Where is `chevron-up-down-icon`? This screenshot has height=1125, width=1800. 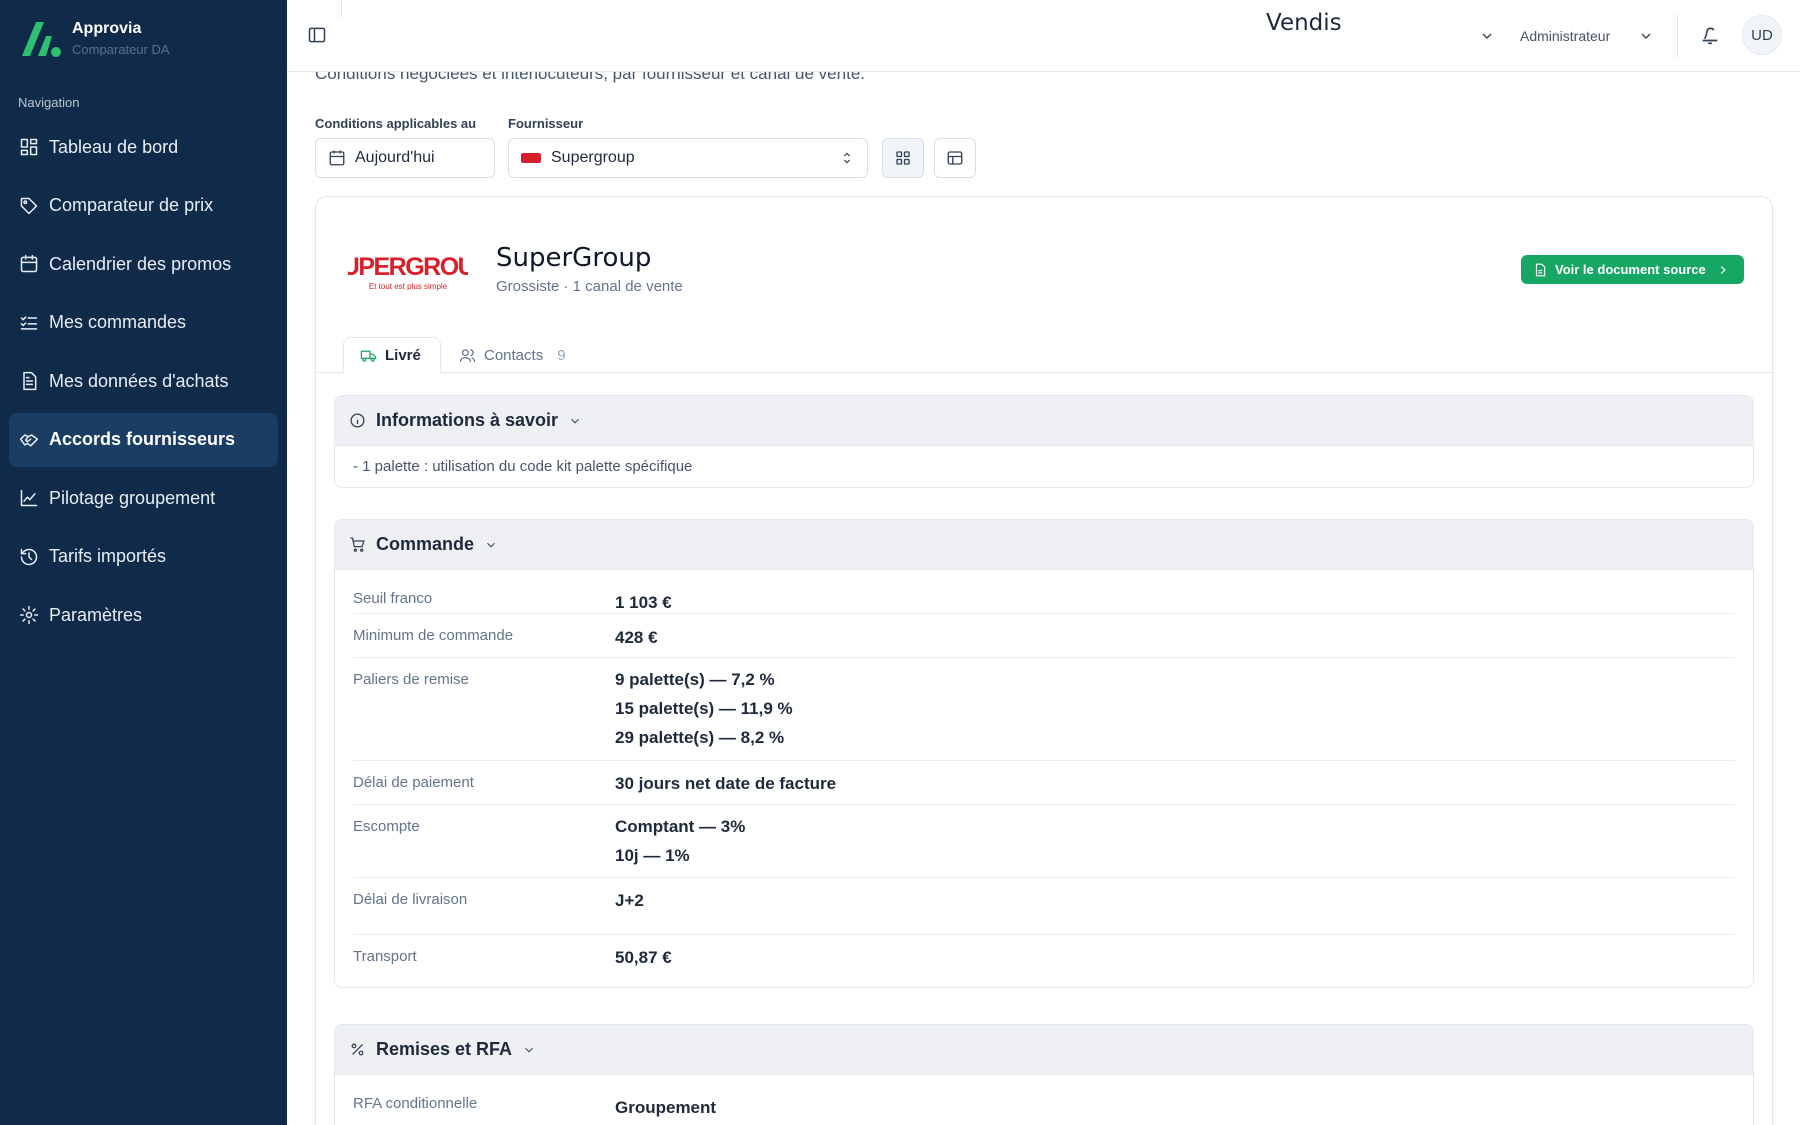
chevron-up-down-icon is located at coordinates (847, 158).